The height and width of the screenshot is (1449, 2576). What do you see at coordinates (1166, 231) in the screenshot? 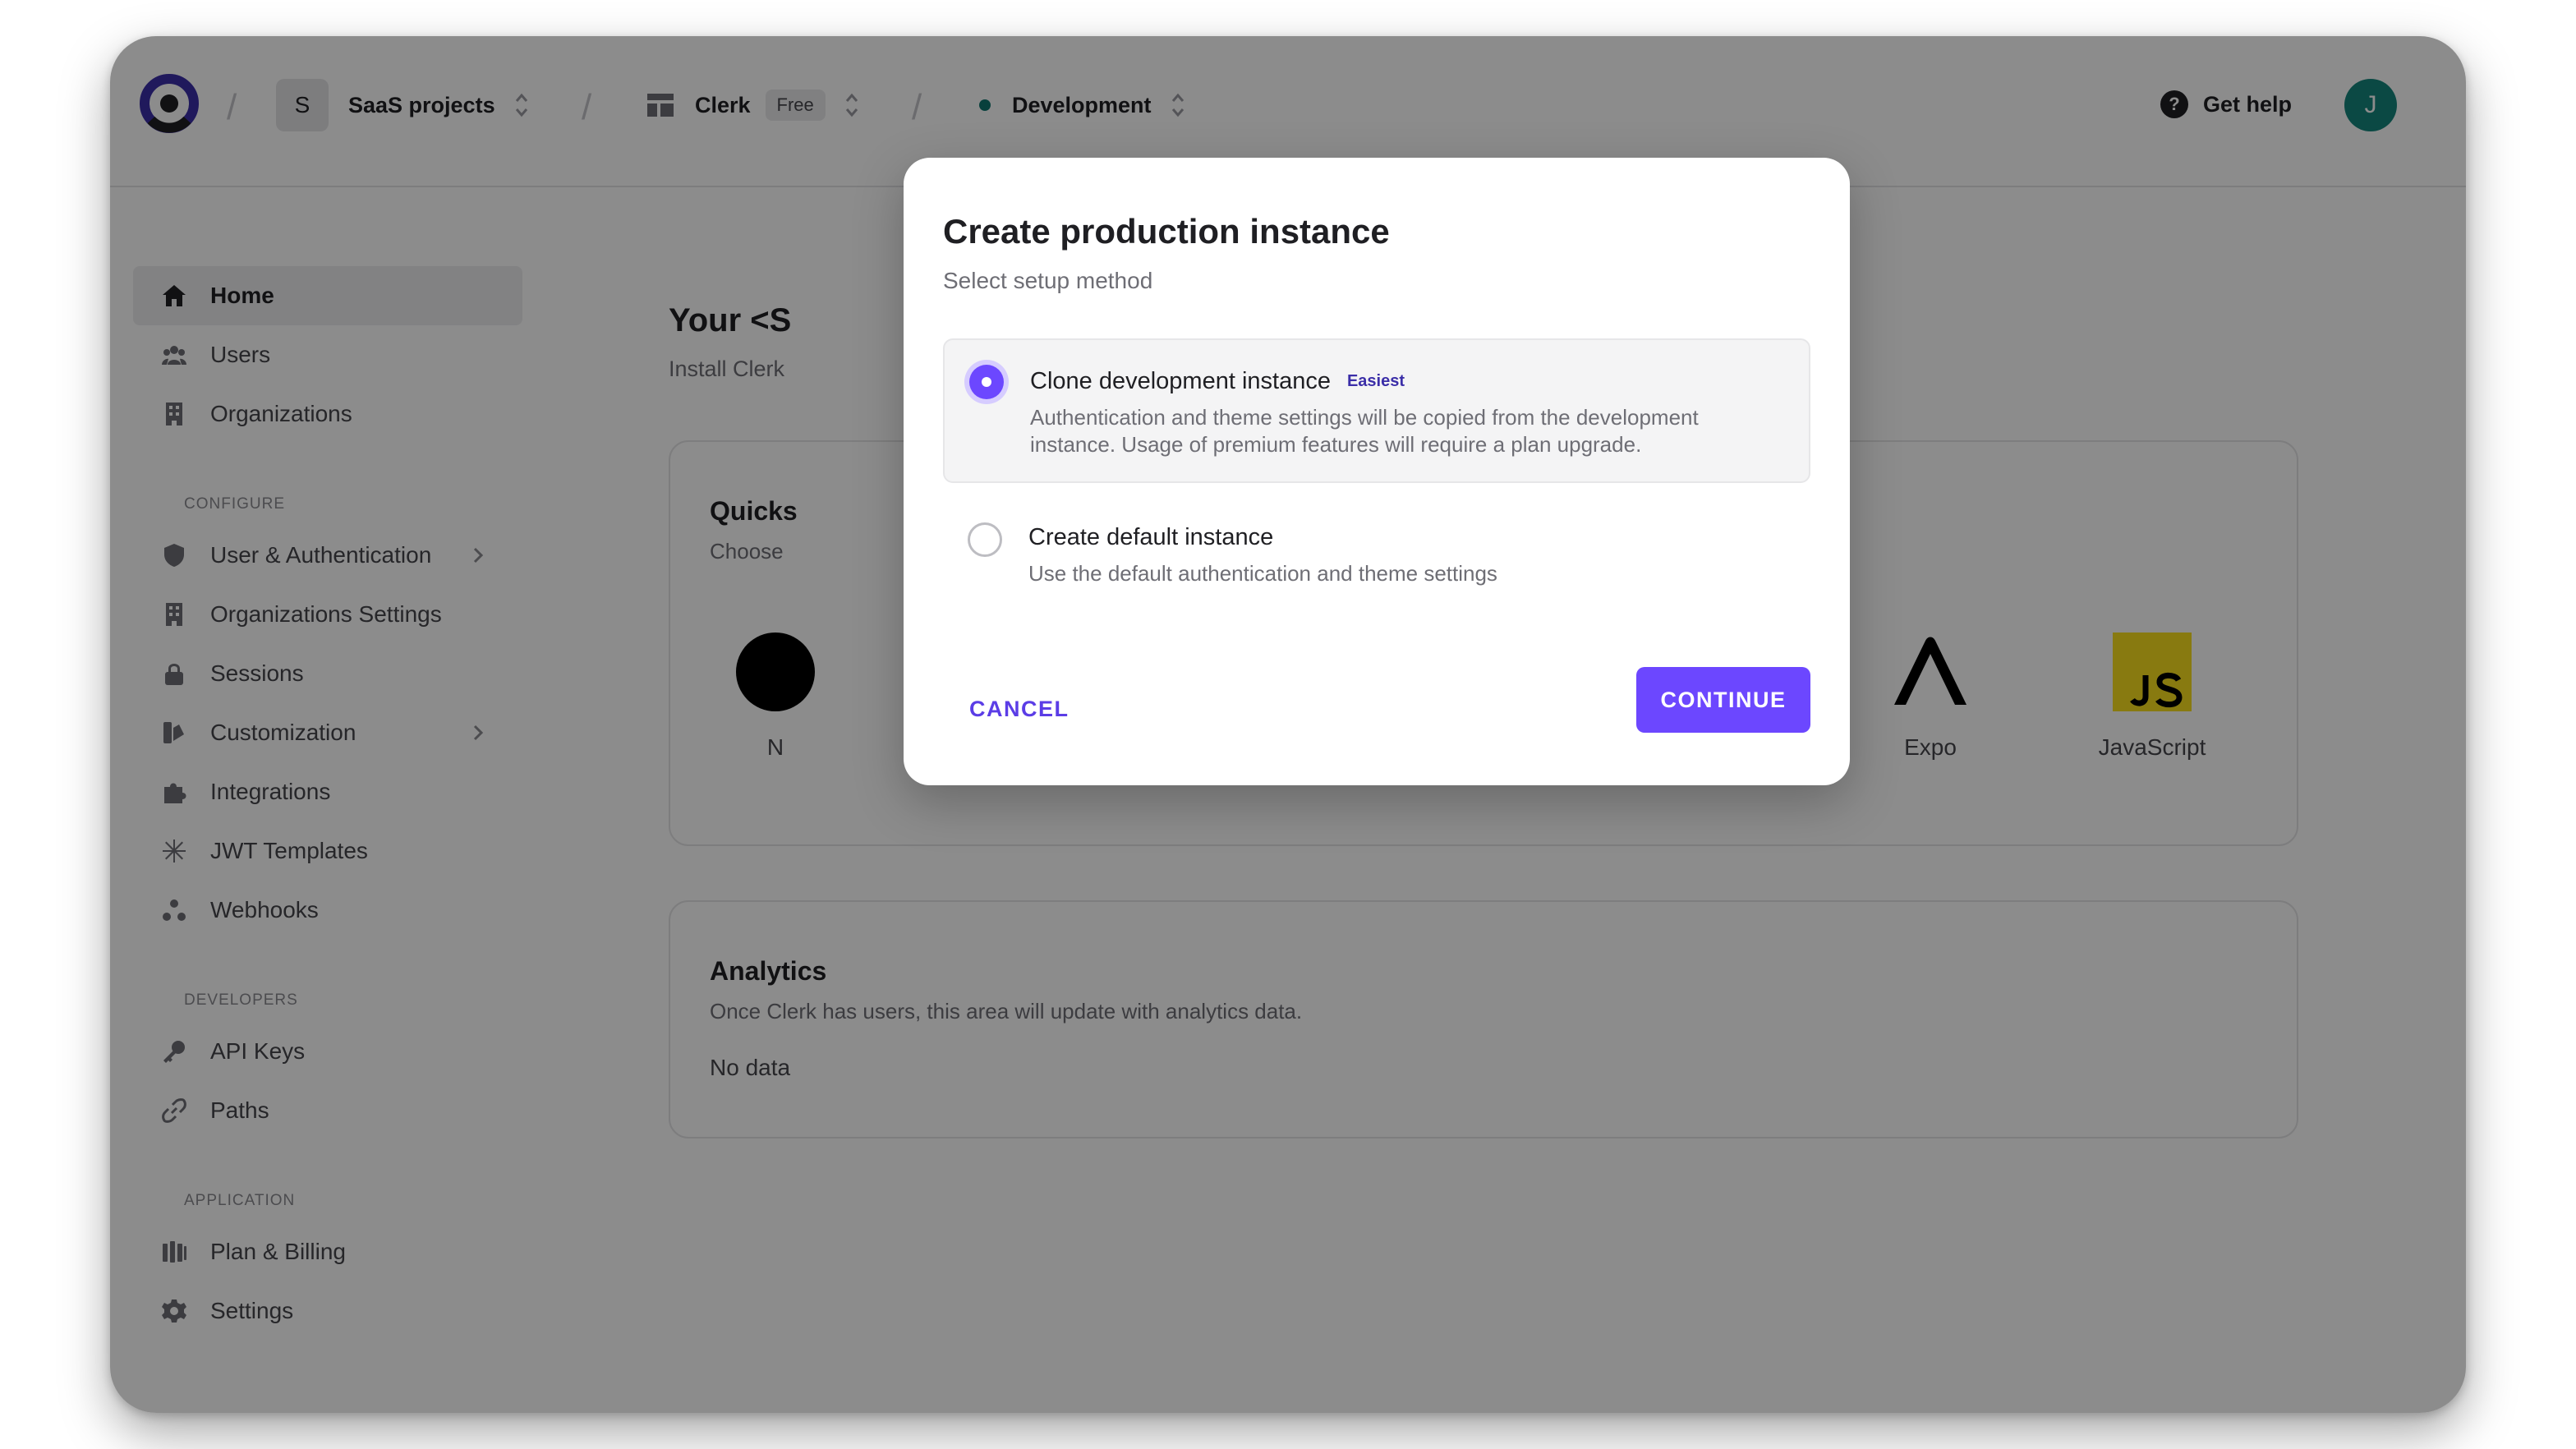
I see `modal-title: Create production instance` at bounding box center [1166, 231].